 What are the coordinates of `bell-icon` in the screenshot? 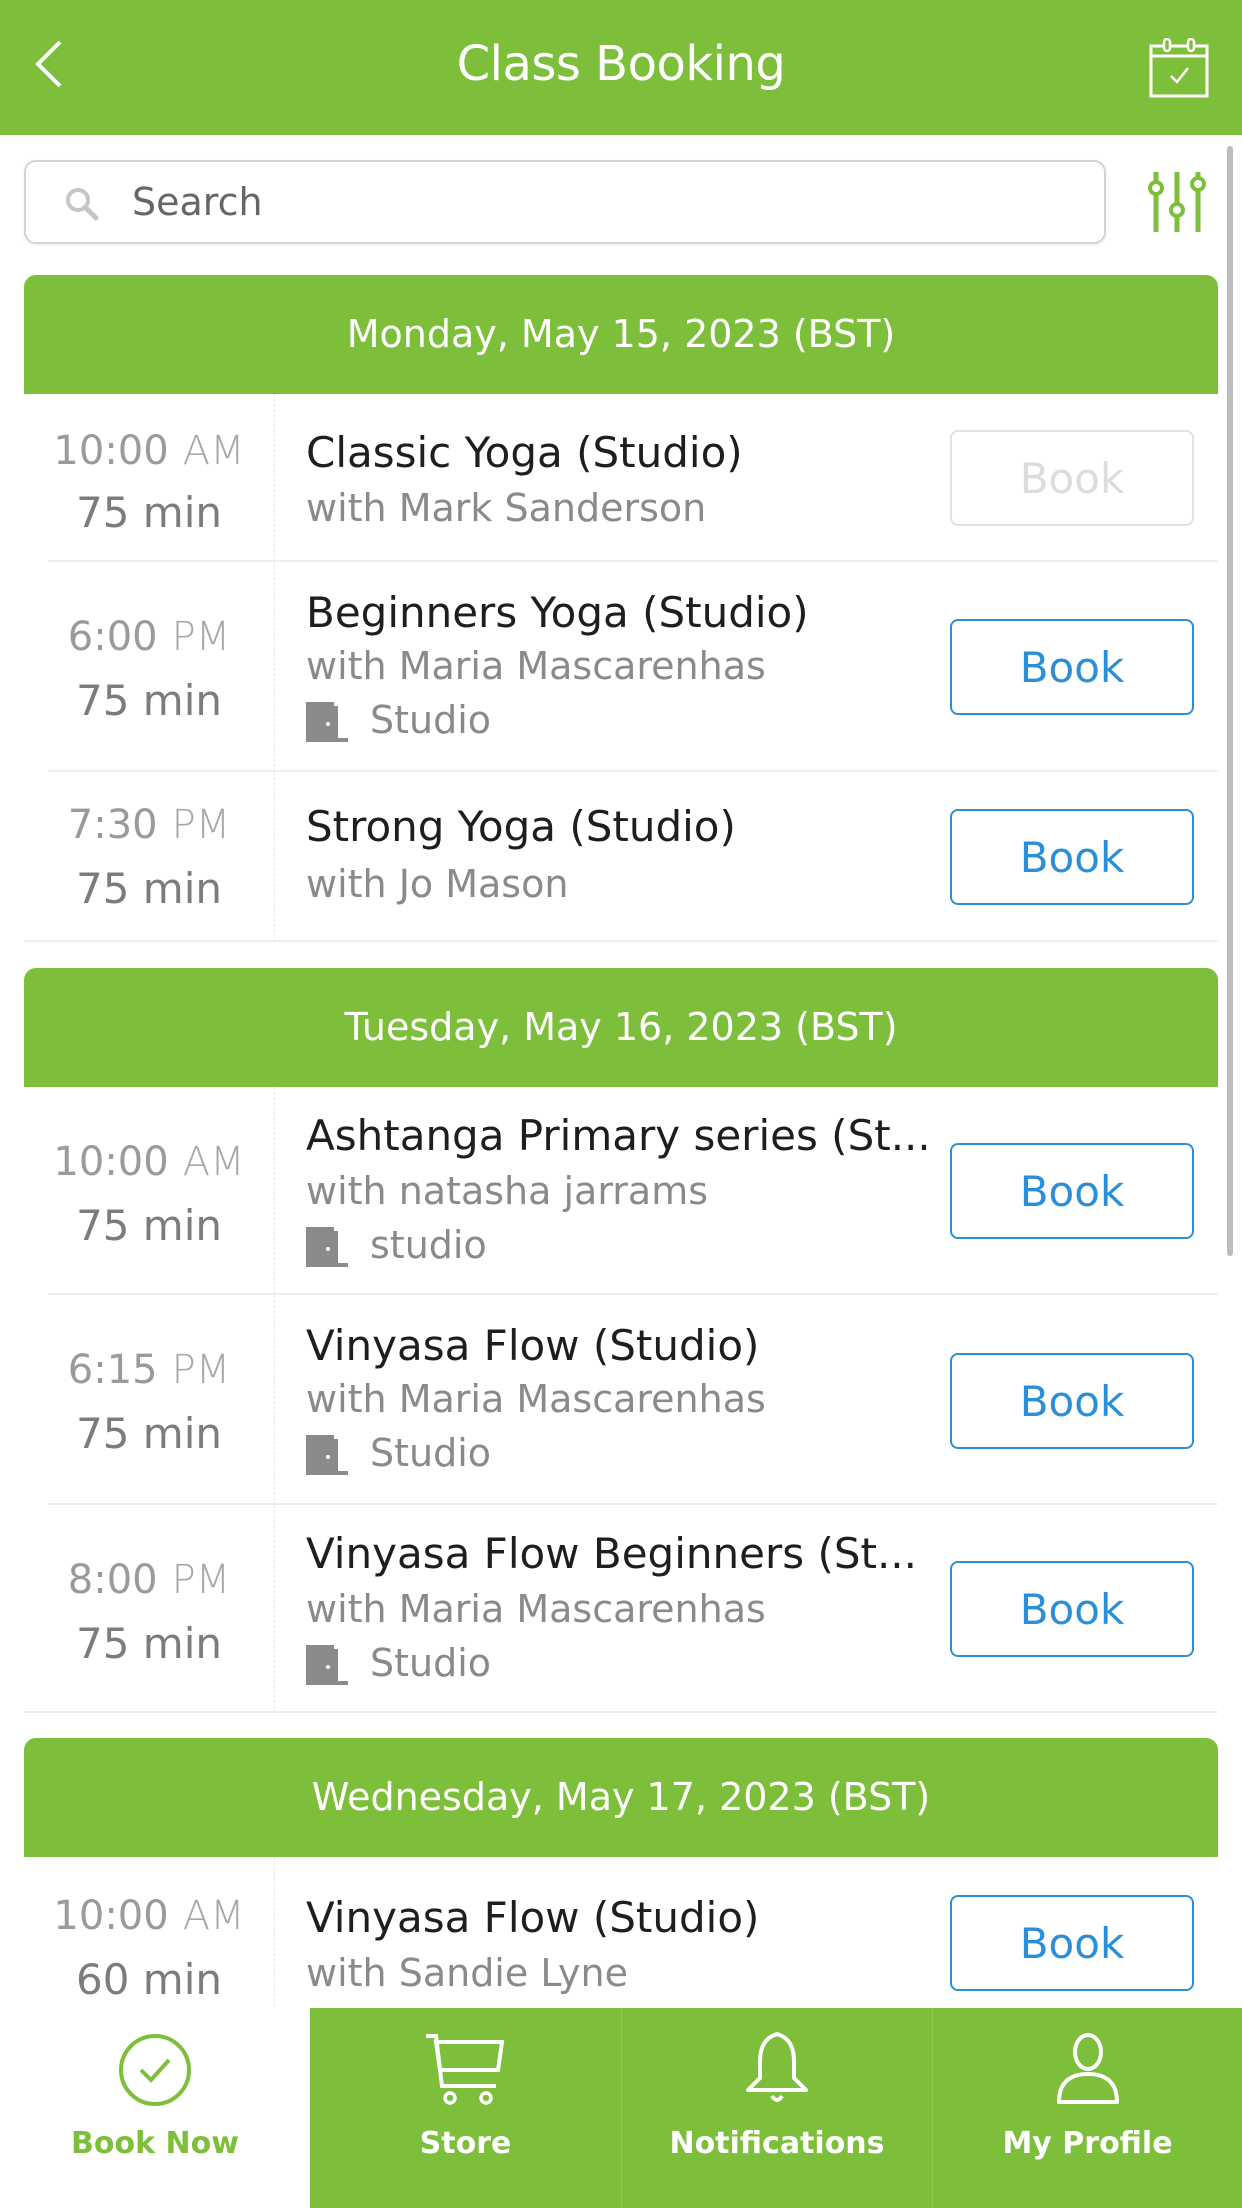 It's located at (777, 2067).